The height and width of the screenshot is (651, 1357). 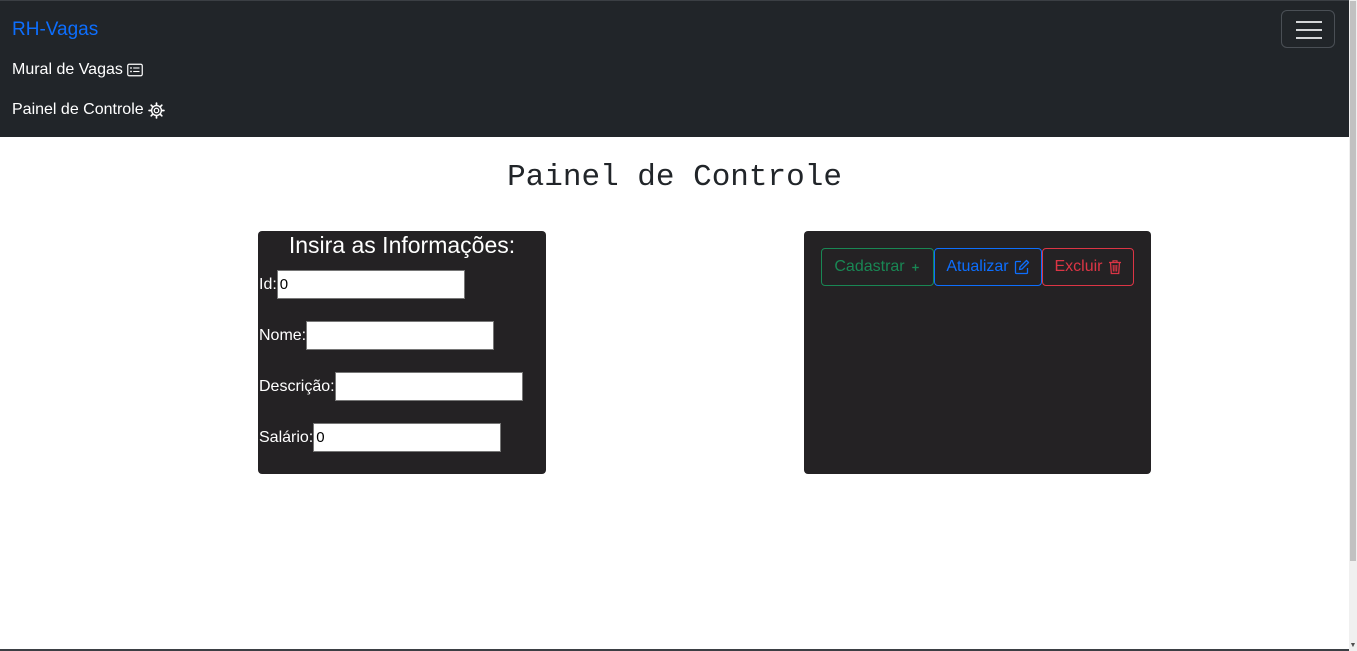 I want to click on descricao-field-row: Descrição:, so click(x=391, y=386).